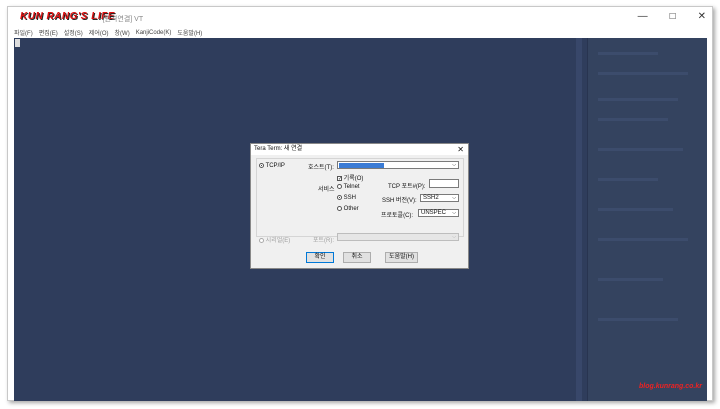 Image resolution: width=720 pixels, height=409 pixels. What do you see at coordinates (351, 187) in the screenshot?
I see `telnet-label: Telnet` at bounding box center [351, 187].